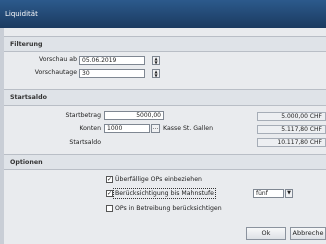 This screenshot has width=326, height=244. What do you see at coordinates (90, 128) in the screenshot?
I see `konten-label: Konten` at bounding box center [90, 128].